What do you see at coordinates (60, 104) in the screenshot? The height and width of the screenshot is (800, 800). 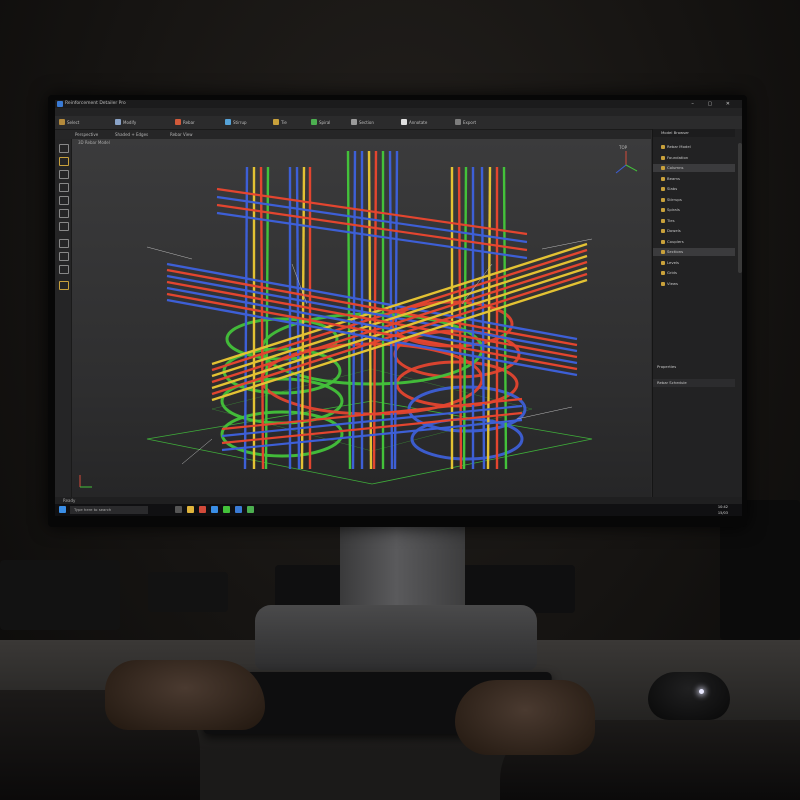 I see `app-logo-icon` at bounding box center [60, 104].